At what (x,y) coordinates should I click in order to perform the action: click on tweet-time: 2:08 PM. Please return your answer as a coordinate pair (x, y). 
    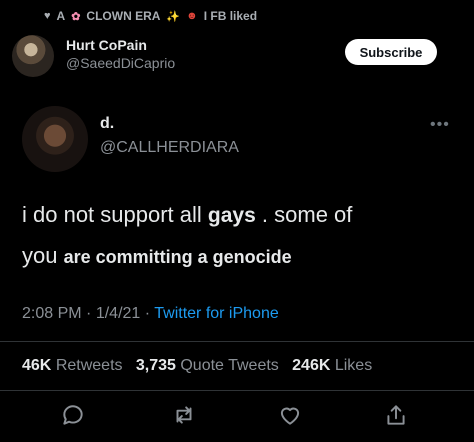
    Looking at the image, I should click on (52, 313).